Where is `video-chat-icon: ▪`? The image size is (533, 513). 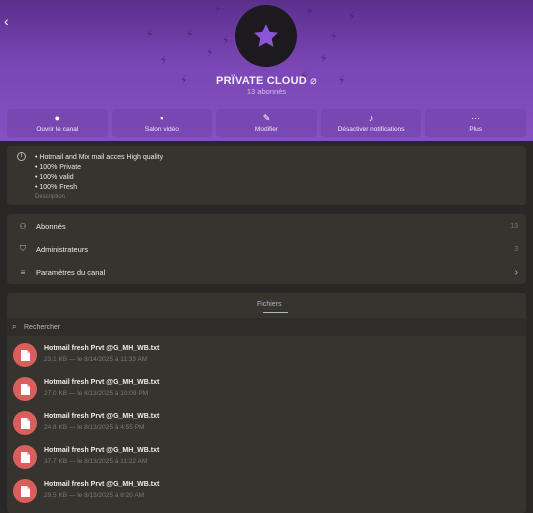 video-chat-icon: ▪ is located at coordinates (162, 117).